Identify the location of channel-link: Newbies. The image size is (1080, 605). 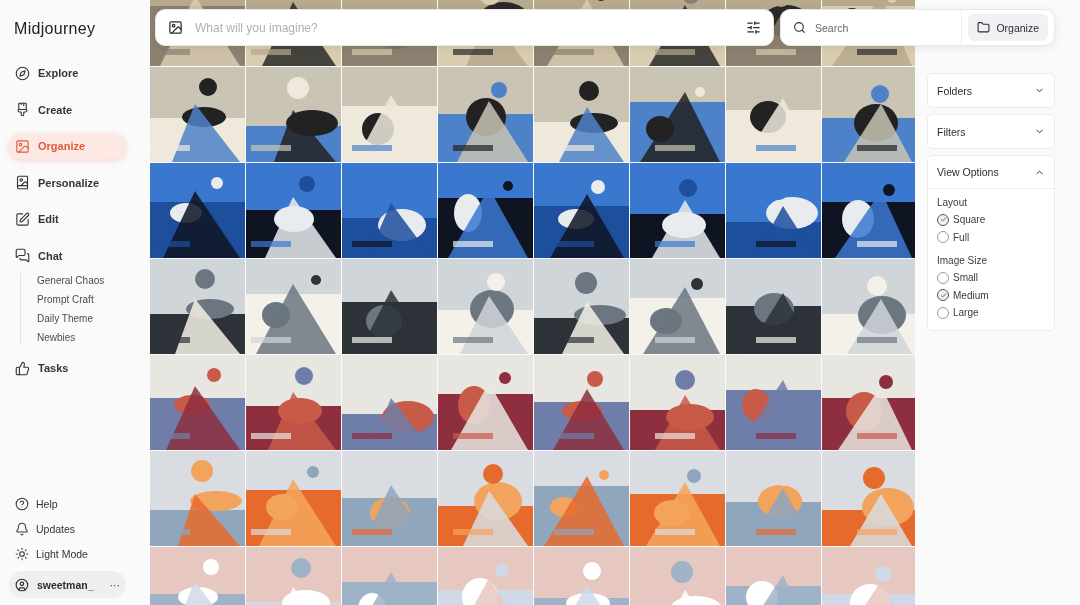
(93, 337).